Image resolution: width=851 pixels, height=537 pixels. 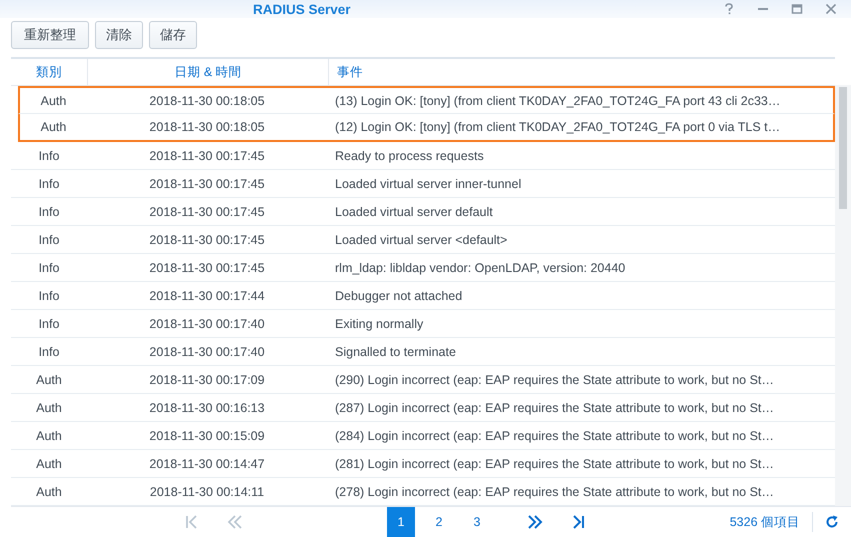 I want to click on table-cell-text: Exiting normally, so click(x=379, y=323).